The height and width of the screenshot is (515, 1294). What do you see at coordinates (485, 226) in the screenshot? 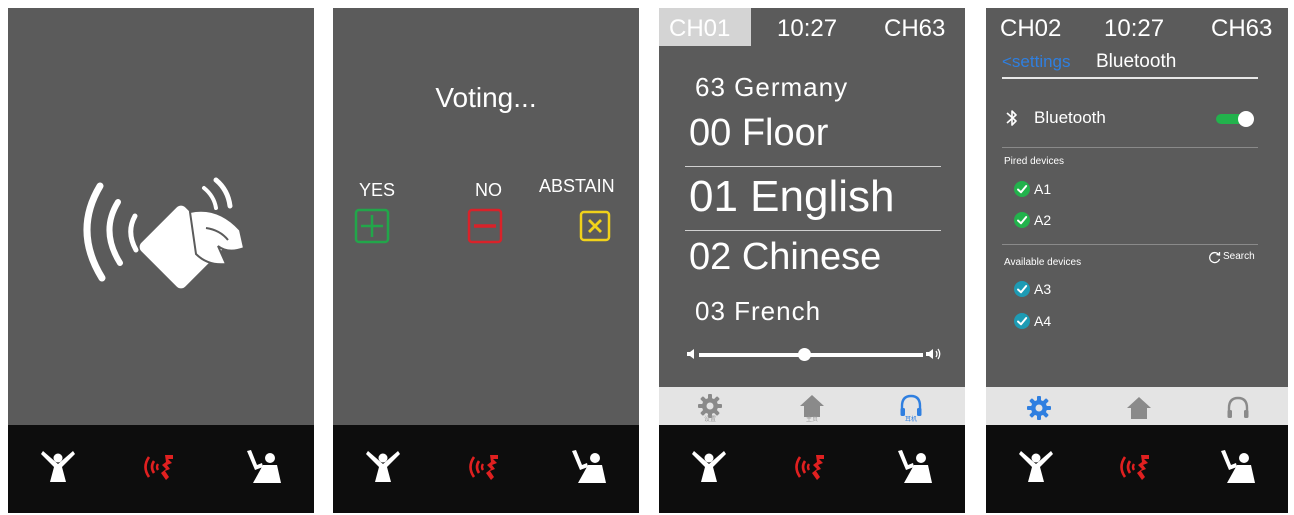
I see `minus-icon` at bounding box center [485, 226].